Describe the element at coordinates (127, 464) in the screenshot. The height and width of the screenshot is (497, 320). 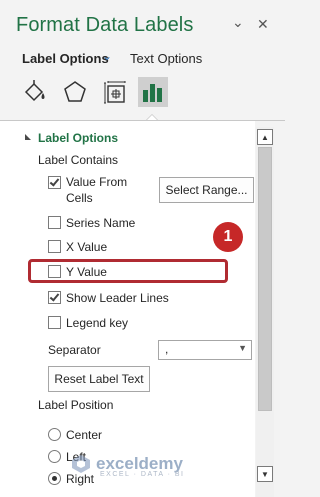
I see `exceldemy-watermark: exceldemy EXCEL · DATA · BI` at that location.